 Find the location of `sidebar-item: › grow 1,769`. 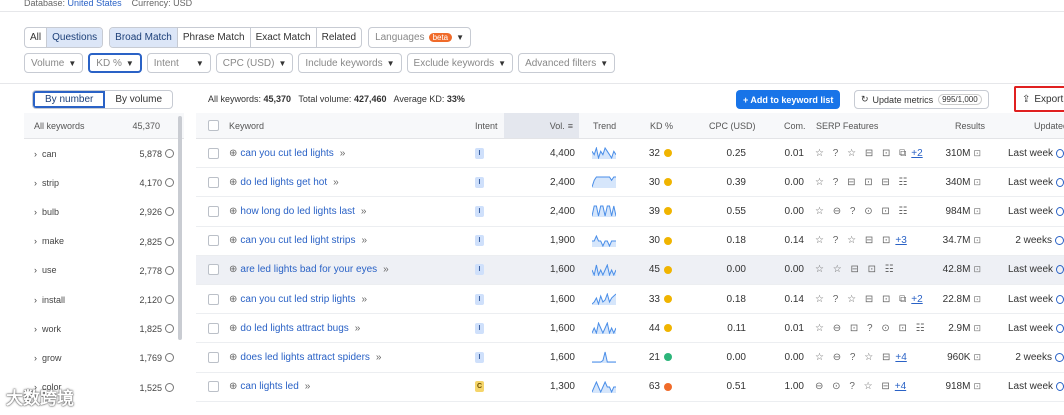

sidebar-item: › grow 1,769 is located at coordinates (104, 357).